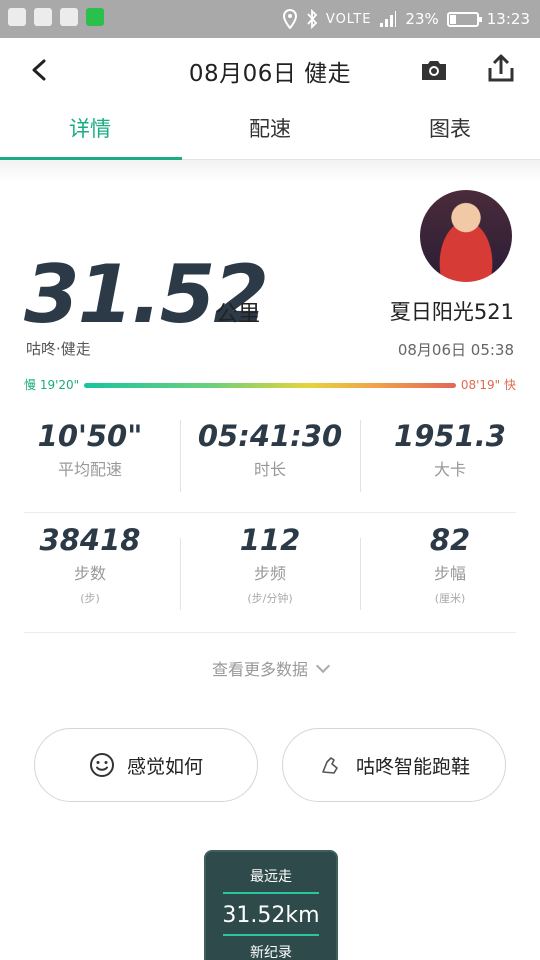 The width and height of the screenshot is (540, 960). I want to click on stat-unit: (厘米), so click(450, 598).